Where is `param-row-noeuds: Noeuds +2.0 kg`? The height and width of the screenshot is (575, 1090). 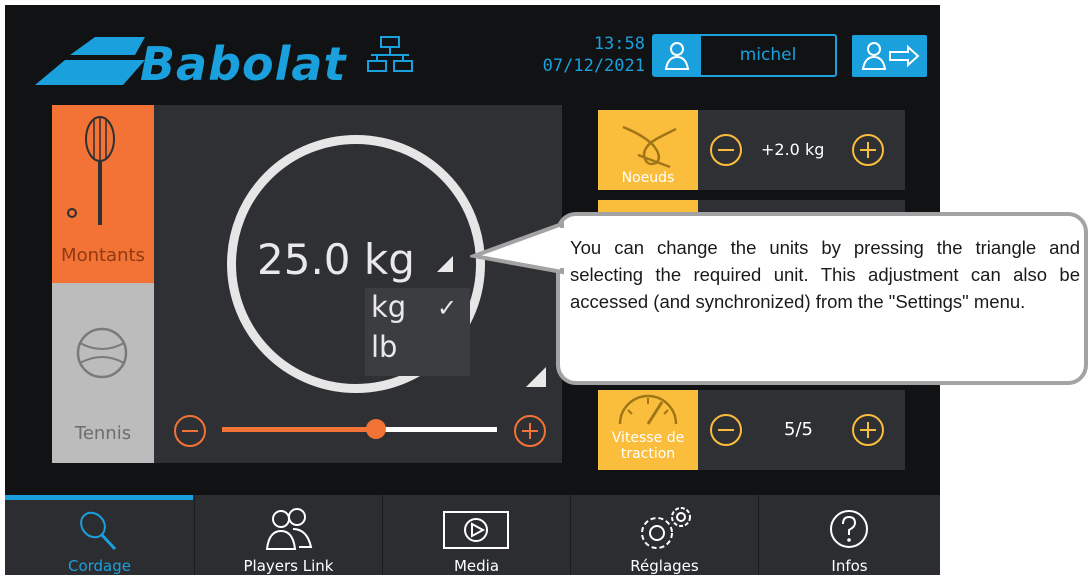 param-row-noeuds: Noeuds +2.0 kg is located at coordinates (751, 150).